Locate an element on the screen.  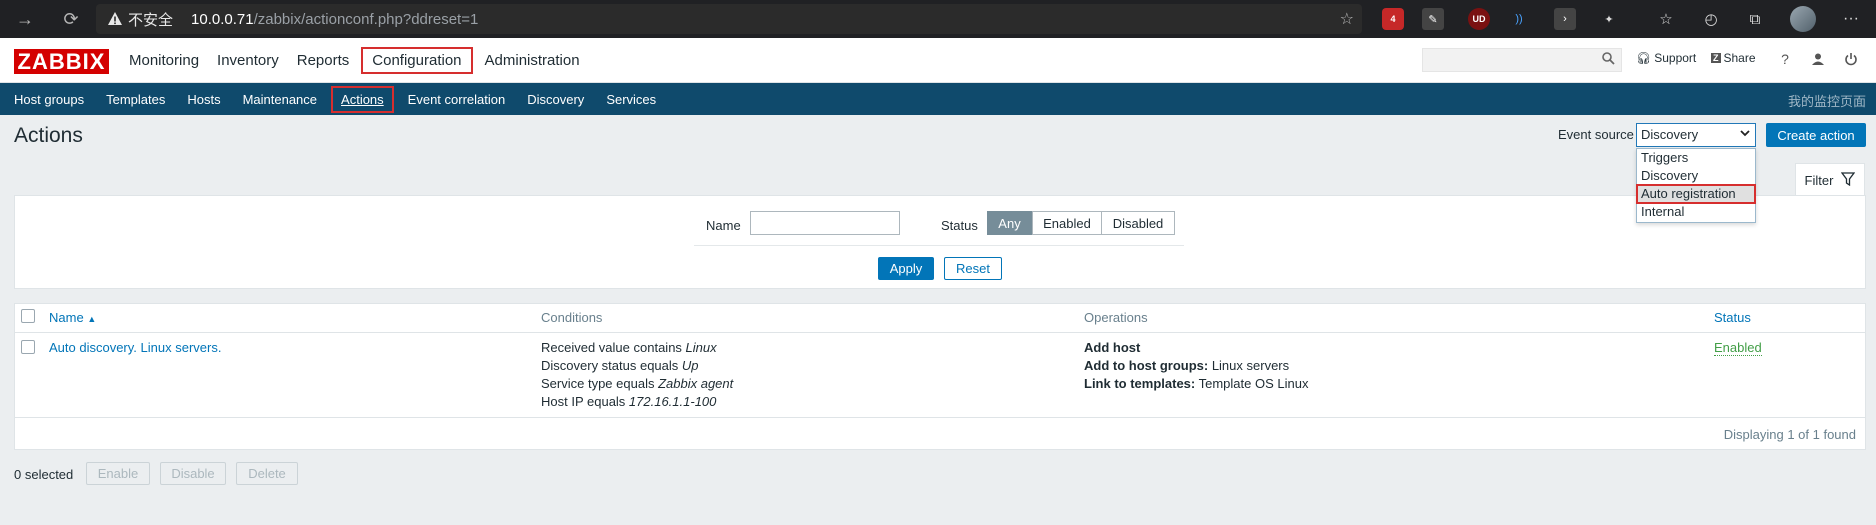
zabbix-logo: ZABBIX is located at coordinates (61, 61).